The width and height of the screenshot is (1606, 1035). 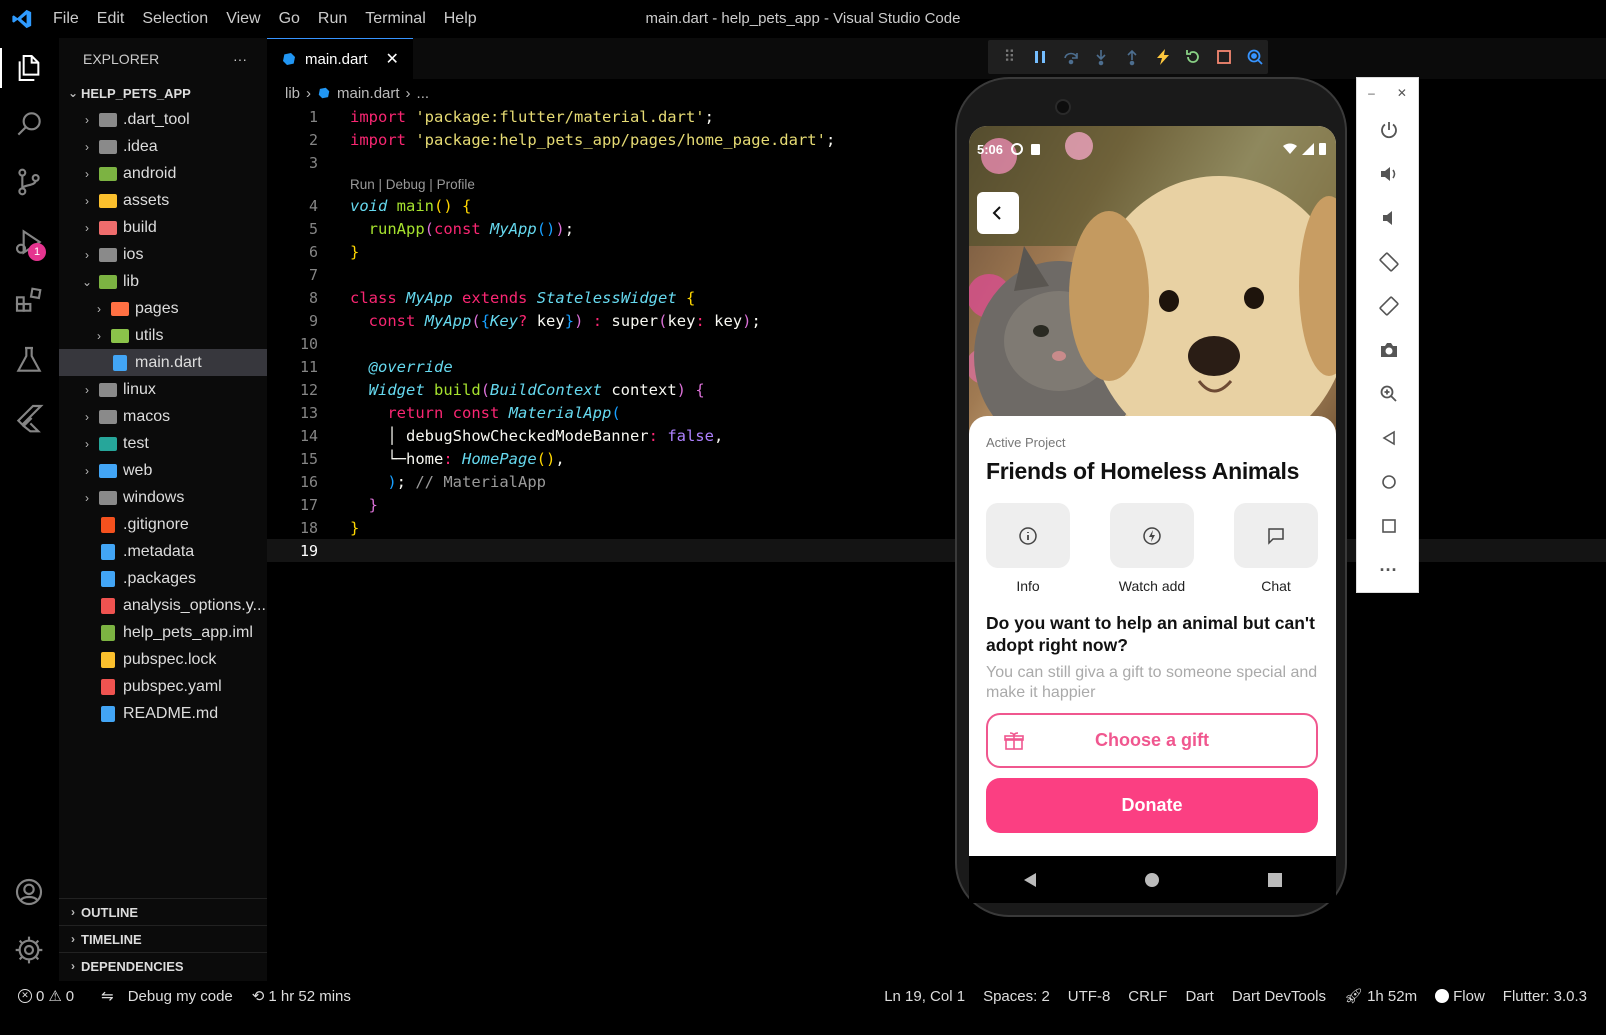 What do you see at coordinates (1545, 996) in the screenshot?
I see `flutter-version: Flutter: 3.0.3` at bounding box center [1545, 996].